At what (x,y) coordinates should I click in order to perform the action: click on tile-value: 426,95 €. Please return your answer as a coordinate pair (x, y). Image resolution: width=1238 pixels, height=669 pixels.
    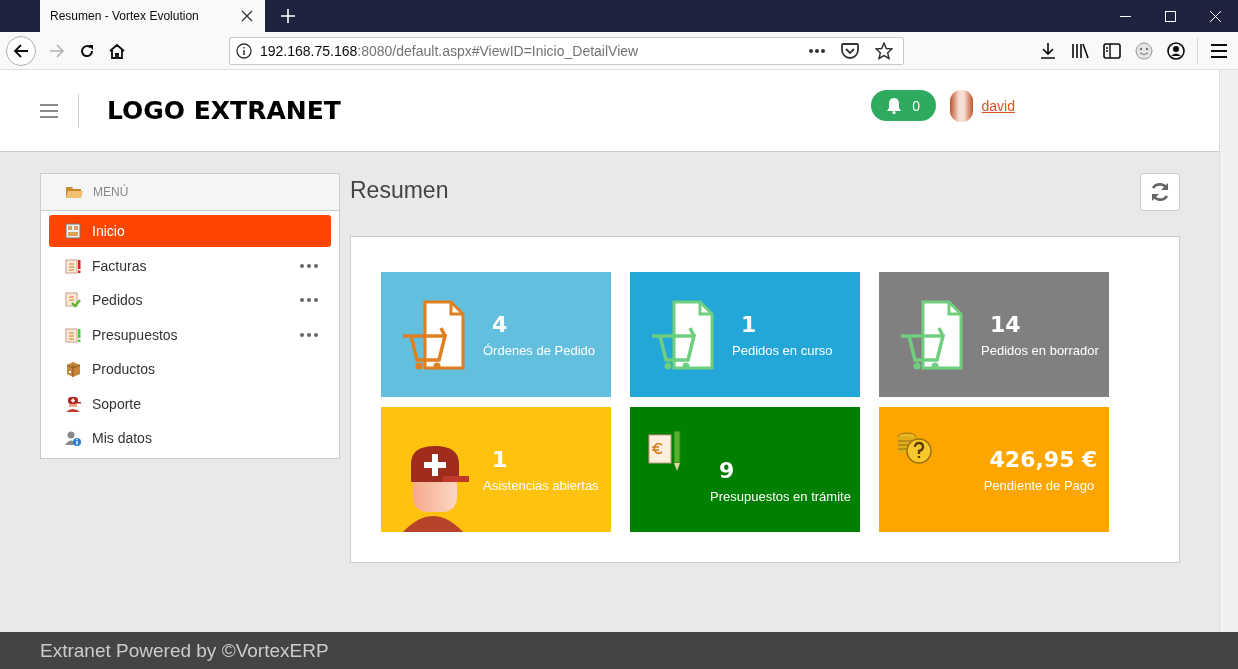
    Looking at the image, I should click on (1043, 459).